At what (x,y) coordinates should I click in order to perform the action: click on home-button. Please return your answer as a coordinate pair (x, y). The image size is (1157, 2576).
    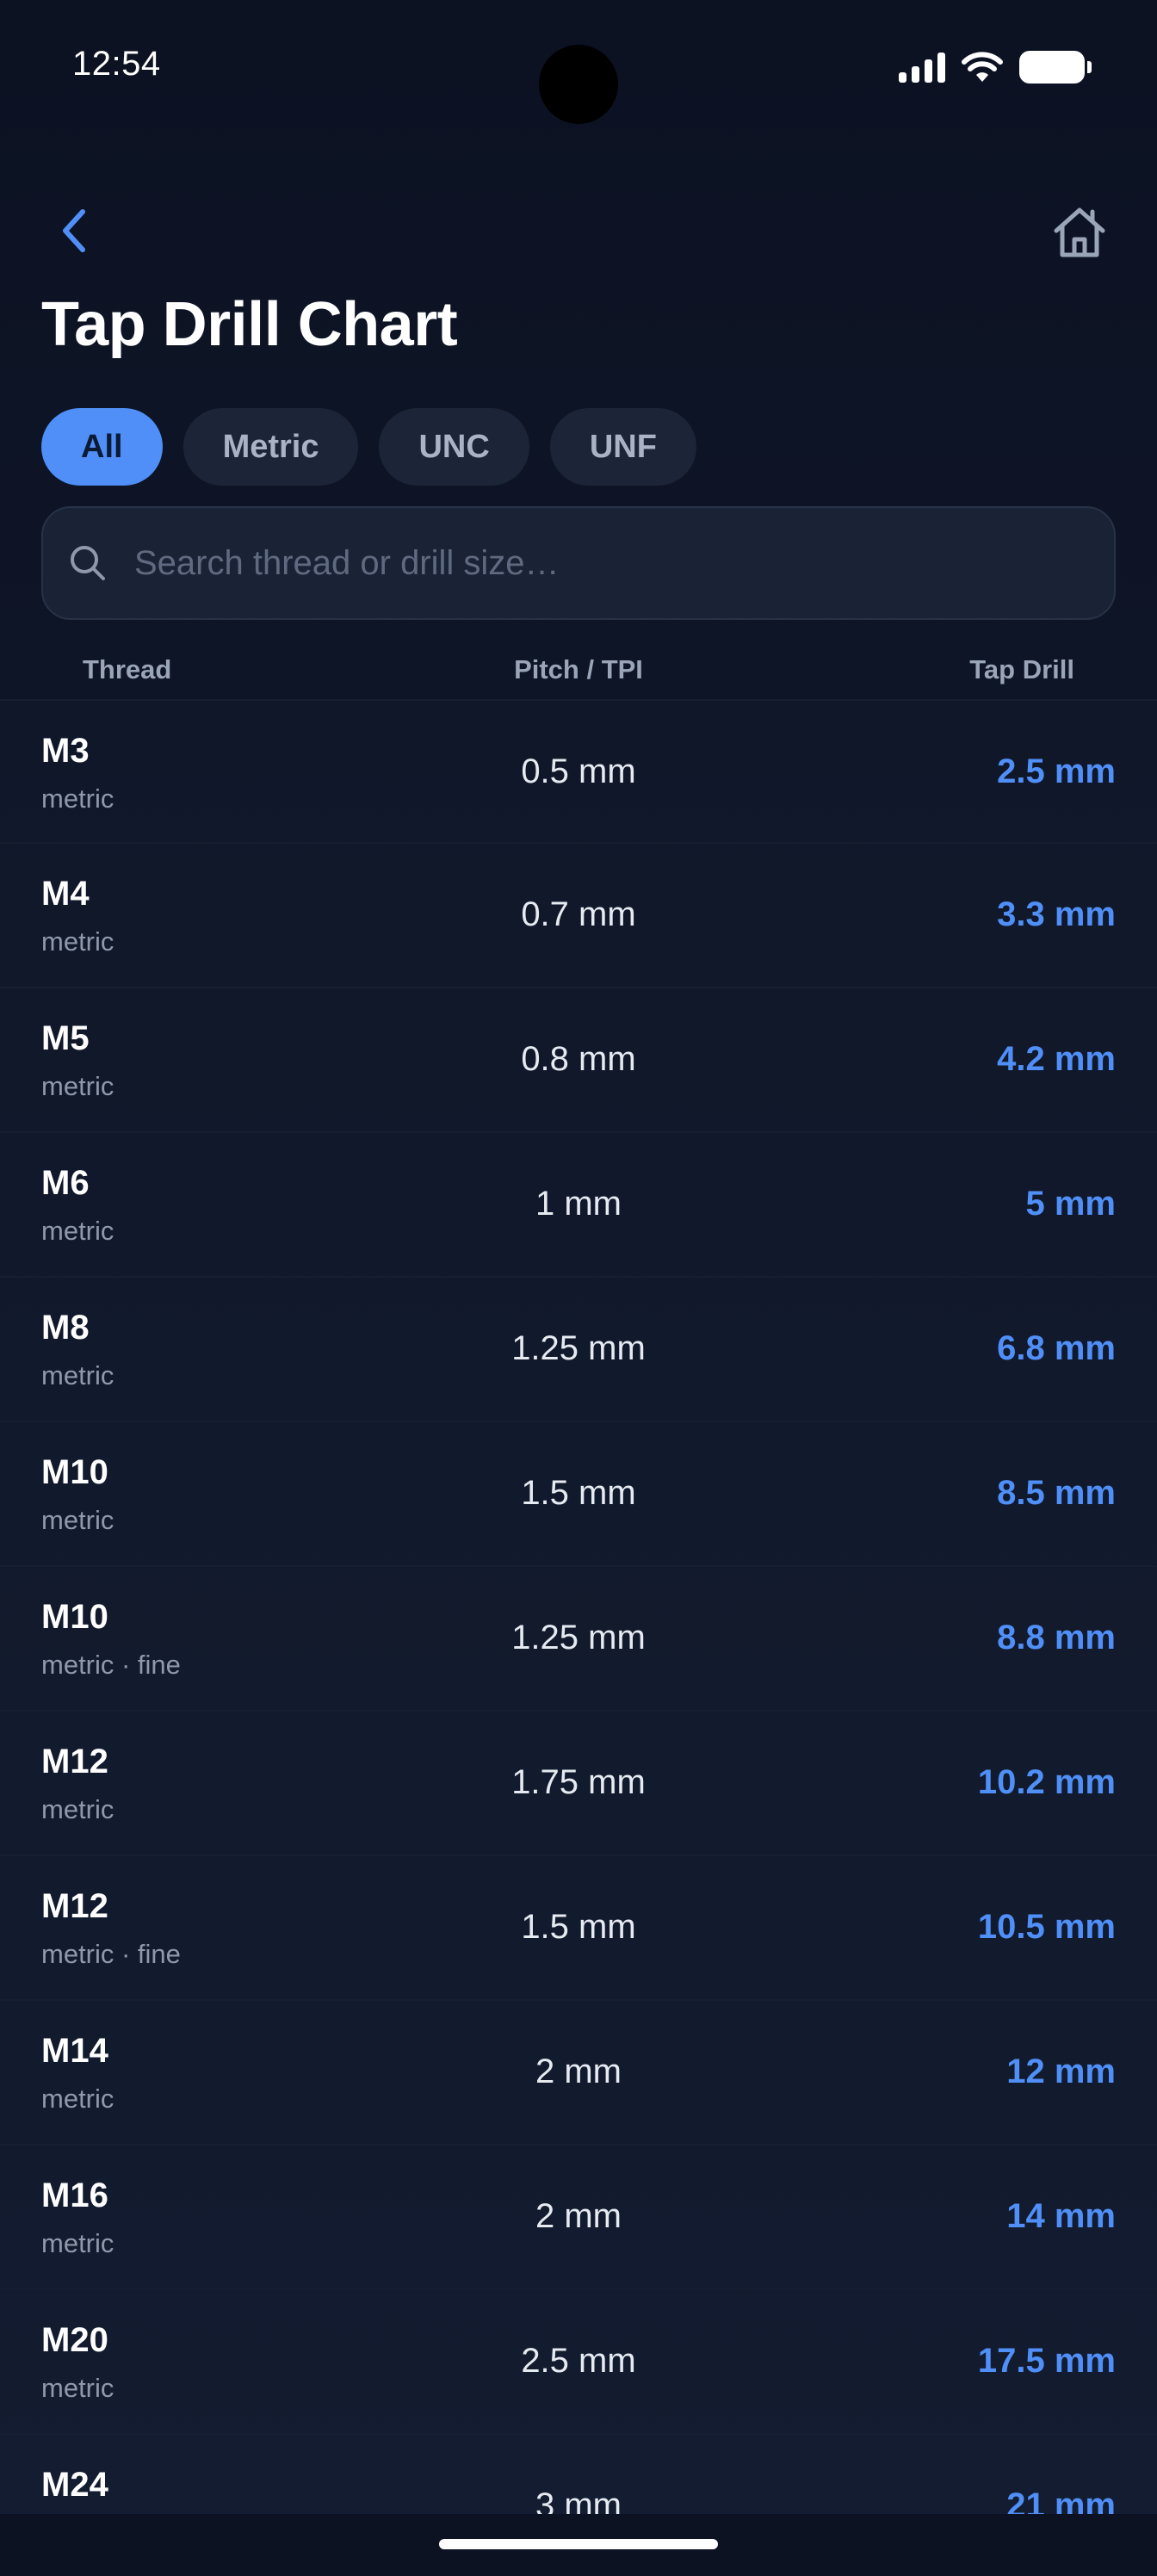
    Looking at the image, I should click on (1079, 233).